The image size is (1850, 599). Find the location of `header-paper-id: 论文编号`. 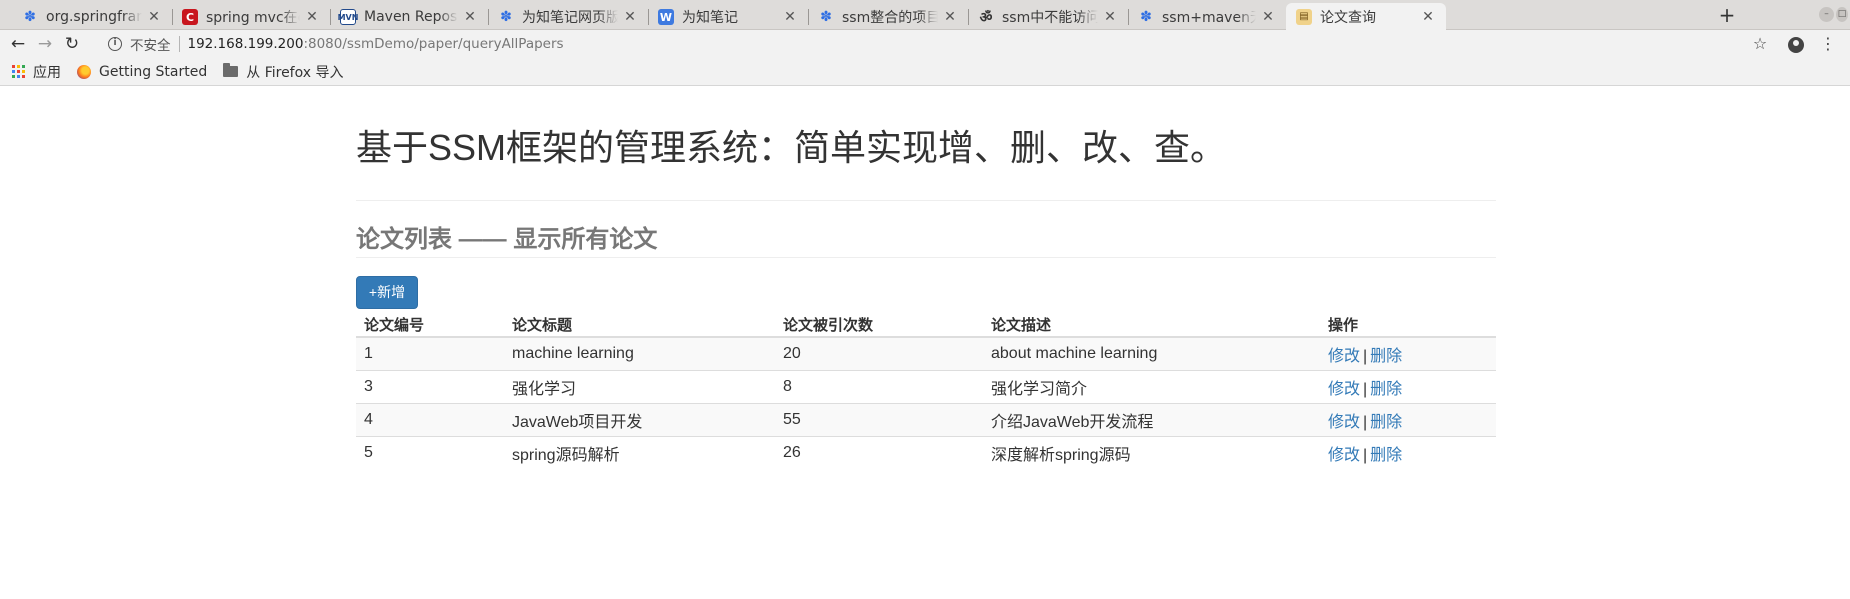

header-paper-id: 论文编号 is located at coordinates (430, 326).